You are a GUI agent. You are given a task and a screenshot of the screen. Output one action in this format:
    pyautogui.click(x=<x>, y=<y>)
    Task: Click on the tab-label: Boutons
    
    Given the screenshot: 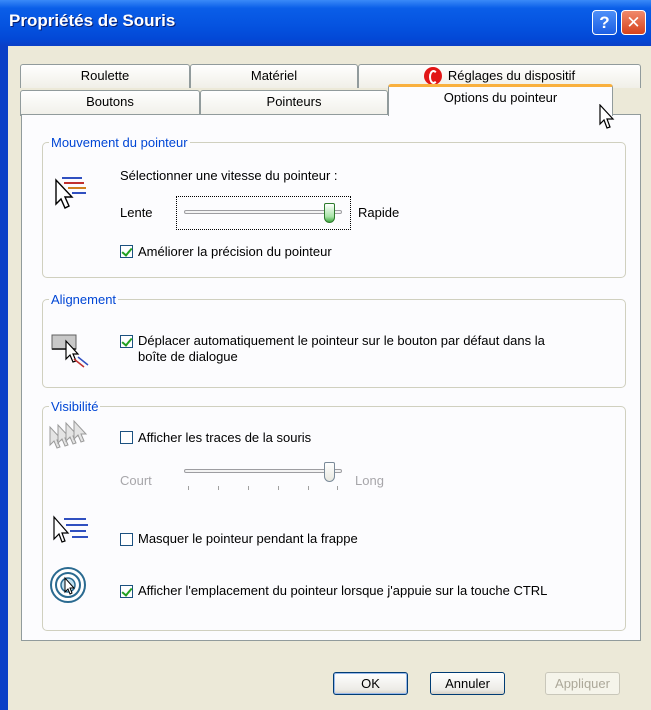 What is the action you would take?
    pyautogui.click(x=110, y=101)
    